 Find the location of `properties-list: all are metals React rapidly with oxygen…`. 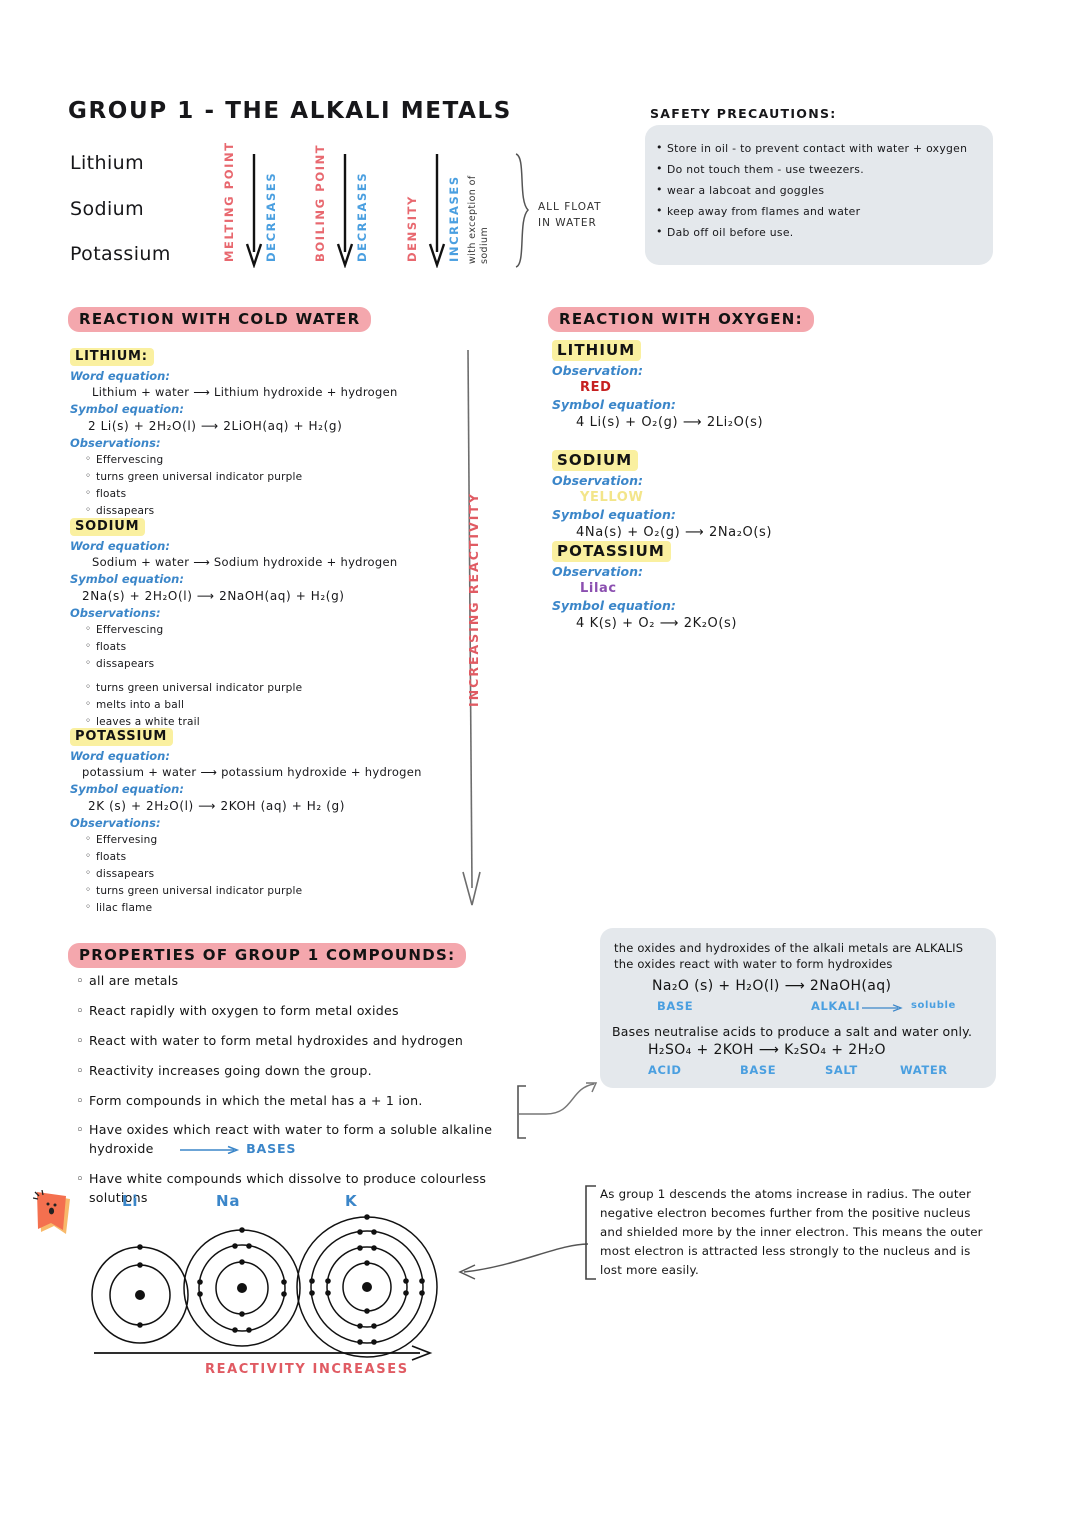

properties-list: all are metals React rapidly with oxygen… is located at coordinates (307, 1095).